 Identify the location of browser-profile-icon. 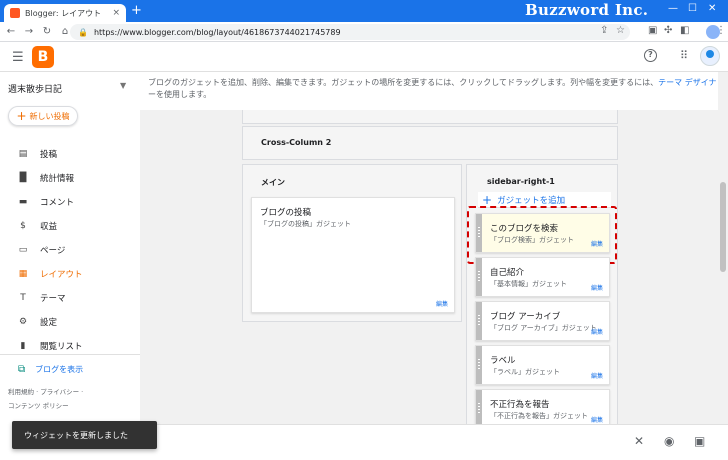
(713, 32).